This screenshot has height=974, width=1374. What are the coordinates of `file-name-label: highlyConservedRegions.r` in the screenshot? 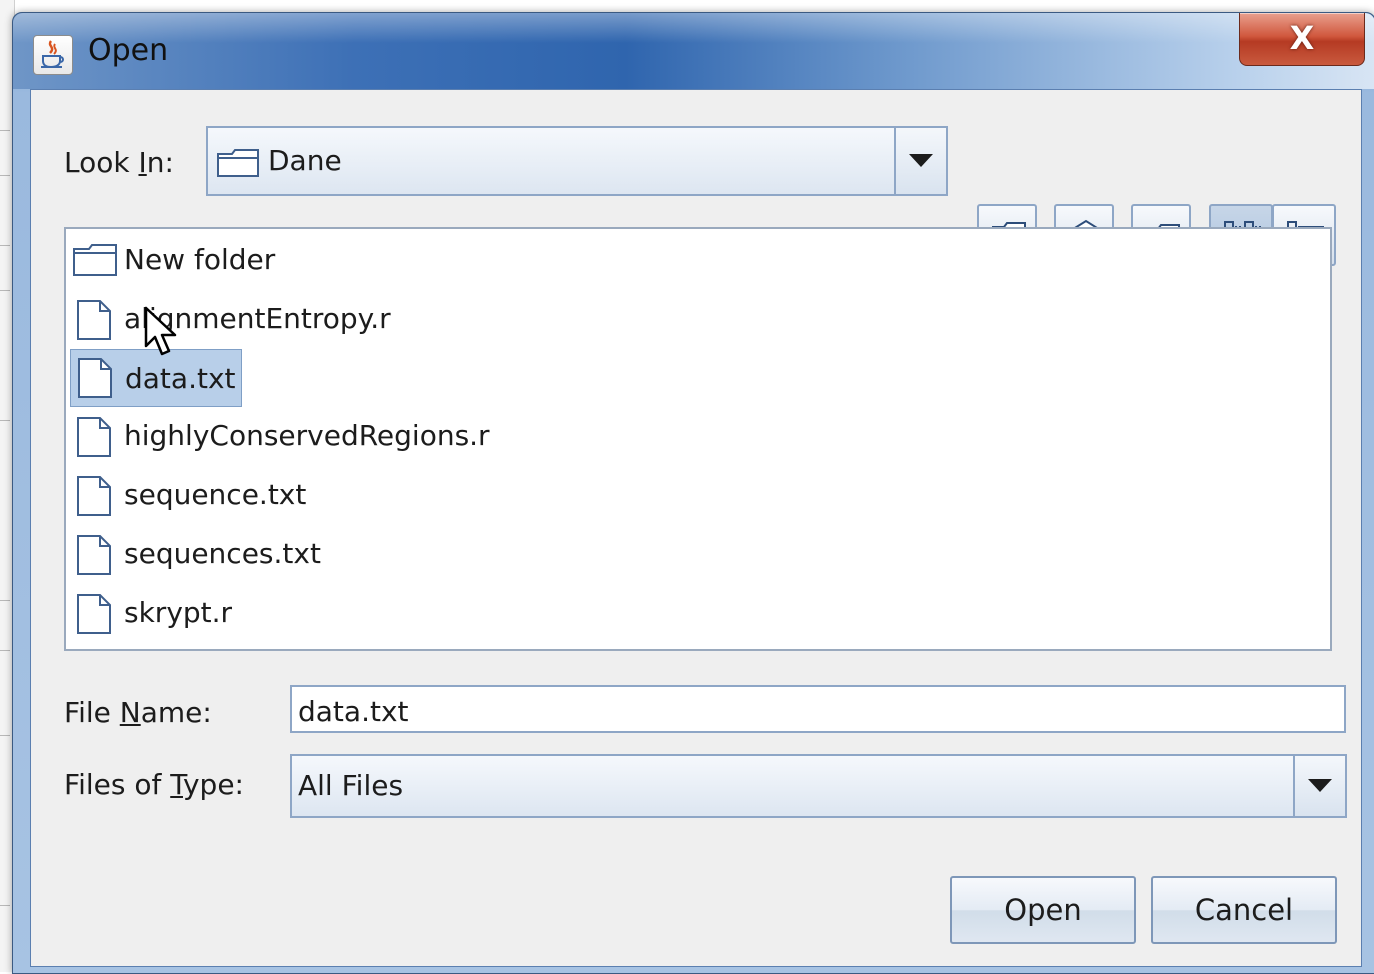 It's located at (307, 435).